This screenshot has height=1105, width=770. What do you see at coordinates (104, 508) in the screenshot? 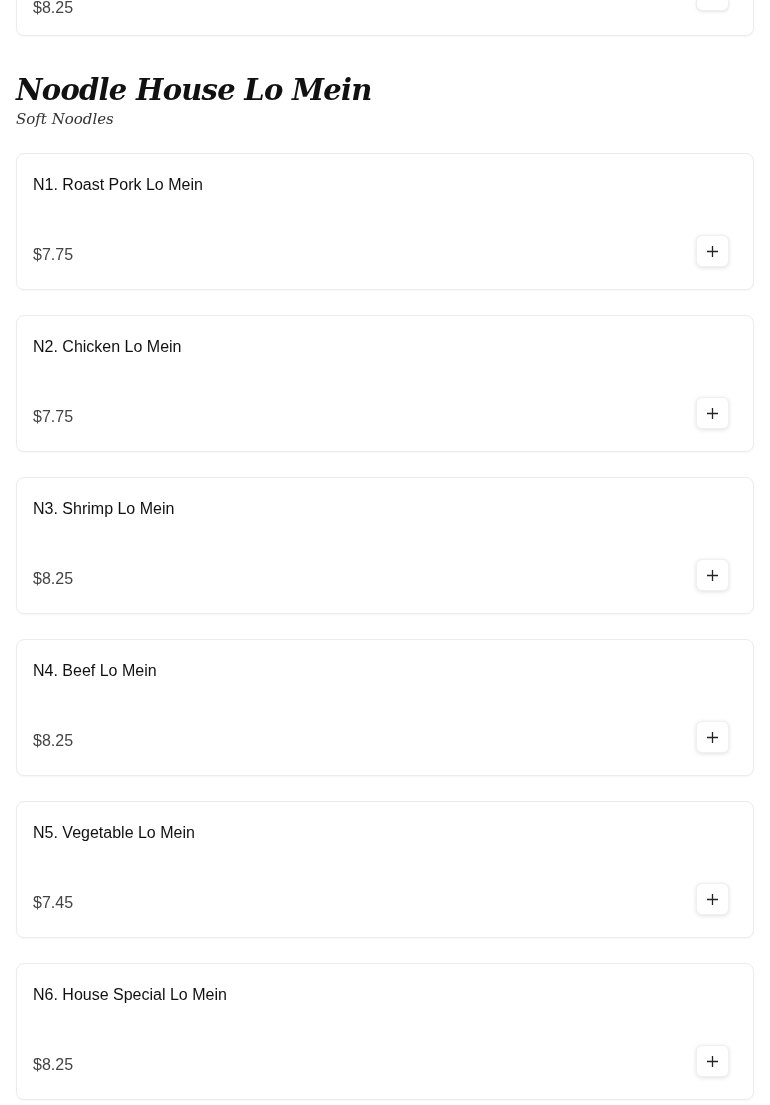
I see `item-name: N3. Shrimp Lo Mein` at bounding box center [104, 508].